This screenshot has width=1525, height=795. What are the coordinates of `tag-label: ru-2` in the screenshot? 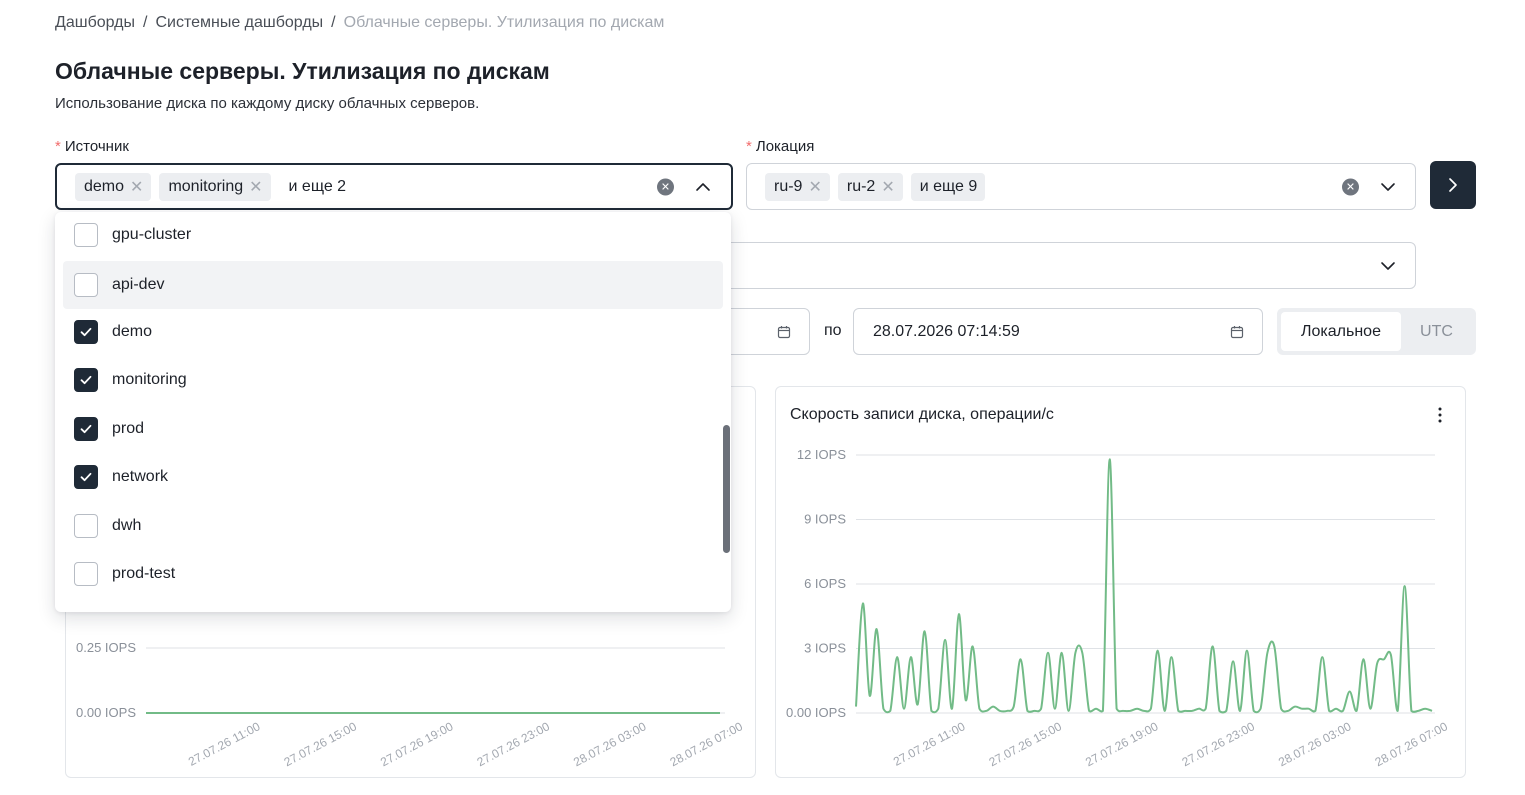 It's located at (861, 186).